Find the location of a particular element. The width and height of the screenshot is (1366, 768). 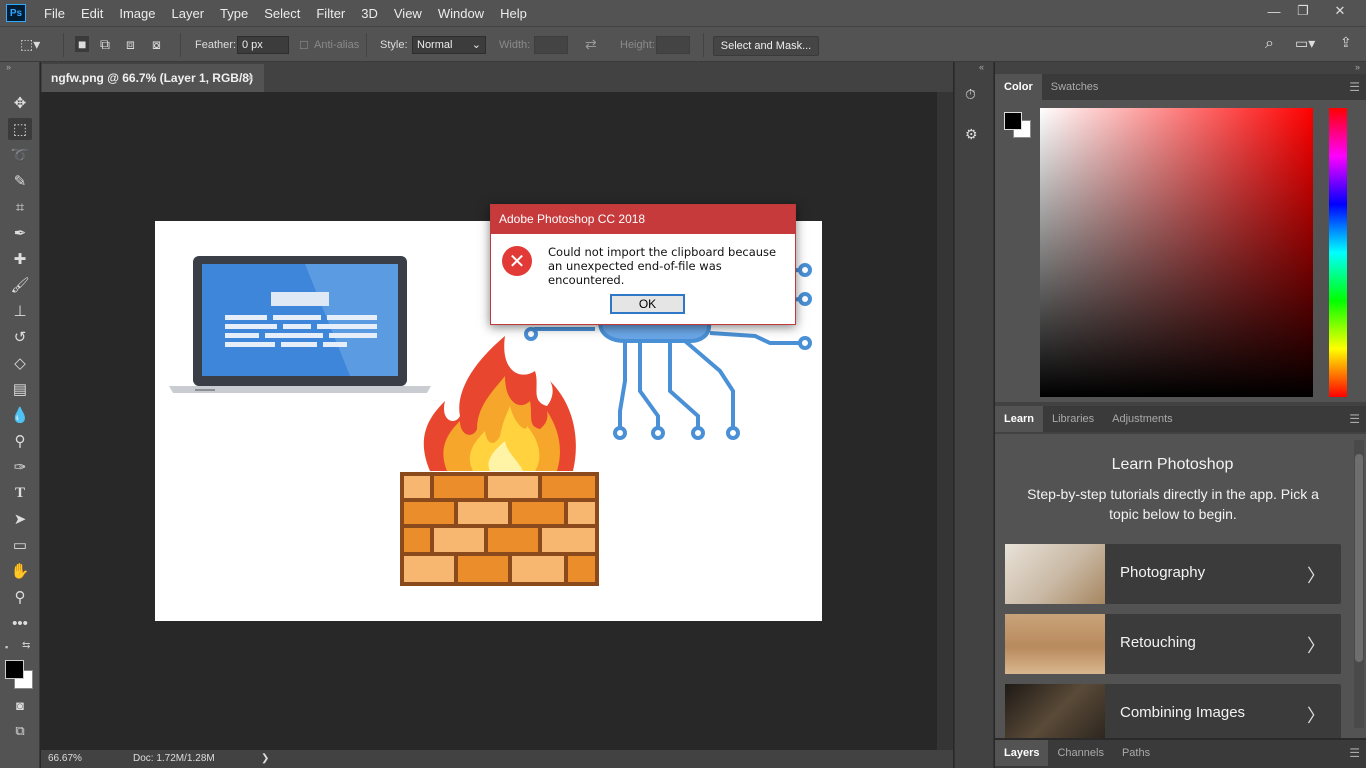

quick-select-tool-icon: ✎ is located at coordinates (20, 181).